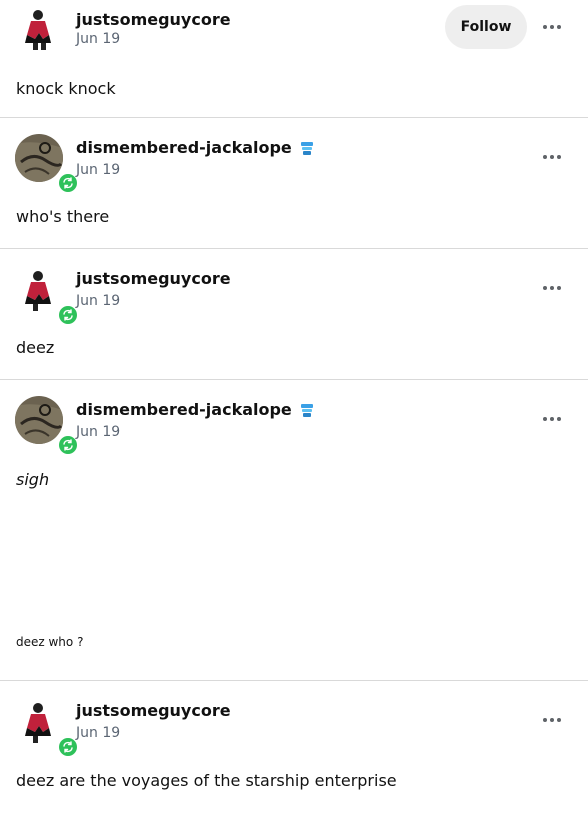 This screenshot has width=588, height=819. Describe the element at coordinates (33, 479) in the screenshot. I see `post-text: sigh` at that location.